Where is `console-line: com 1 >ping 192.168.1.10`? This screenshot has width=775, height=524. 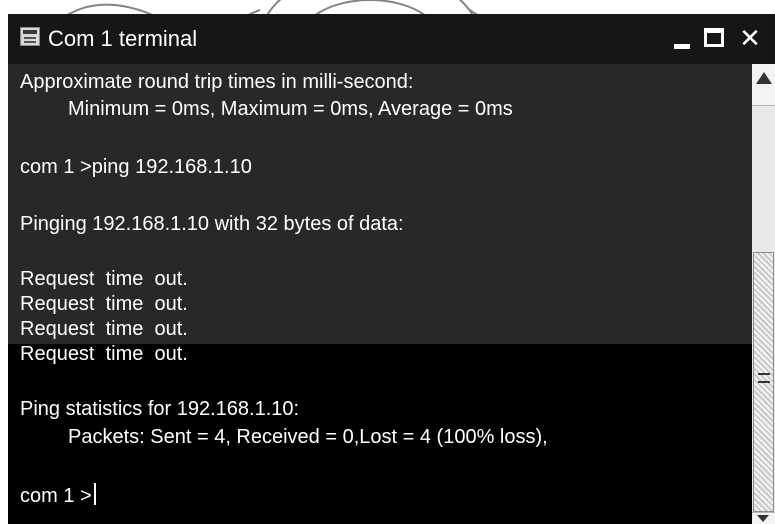
console-line: com 1 >ping 192.168.1.10 is located at coordinates (136, 167).